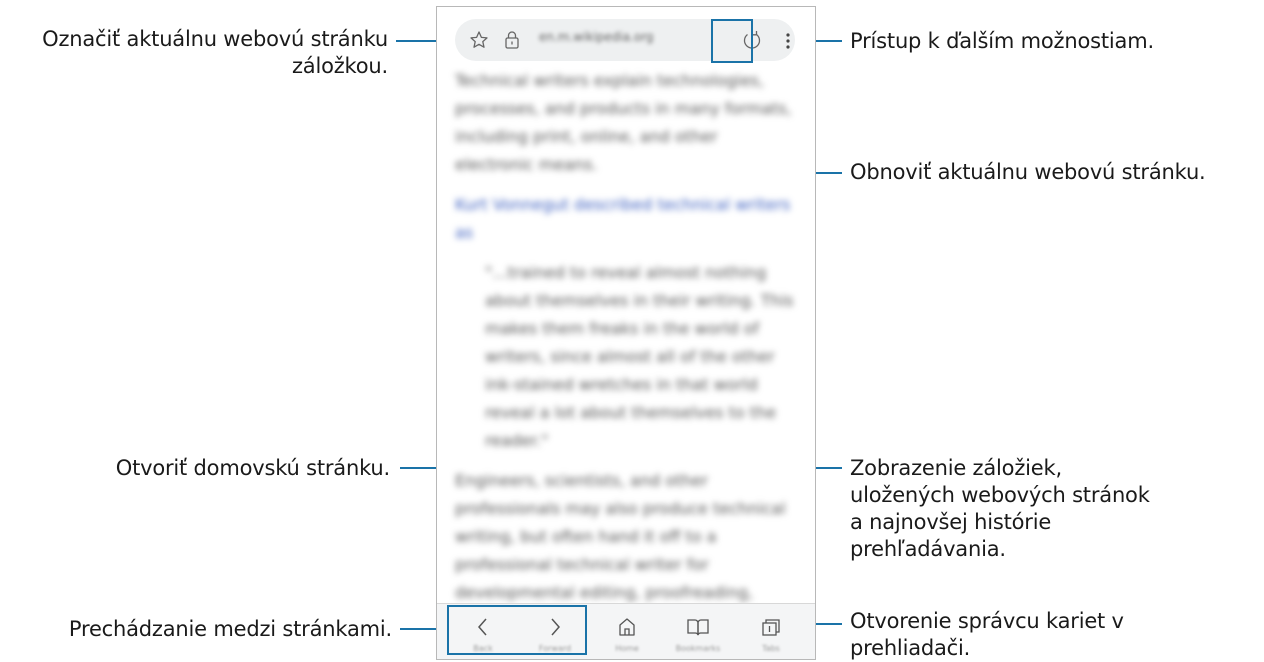 The image size is (1264, 662). Describe the element at coordinates (771, 629) in the screenshot. I see `tabs-icon` at that location.